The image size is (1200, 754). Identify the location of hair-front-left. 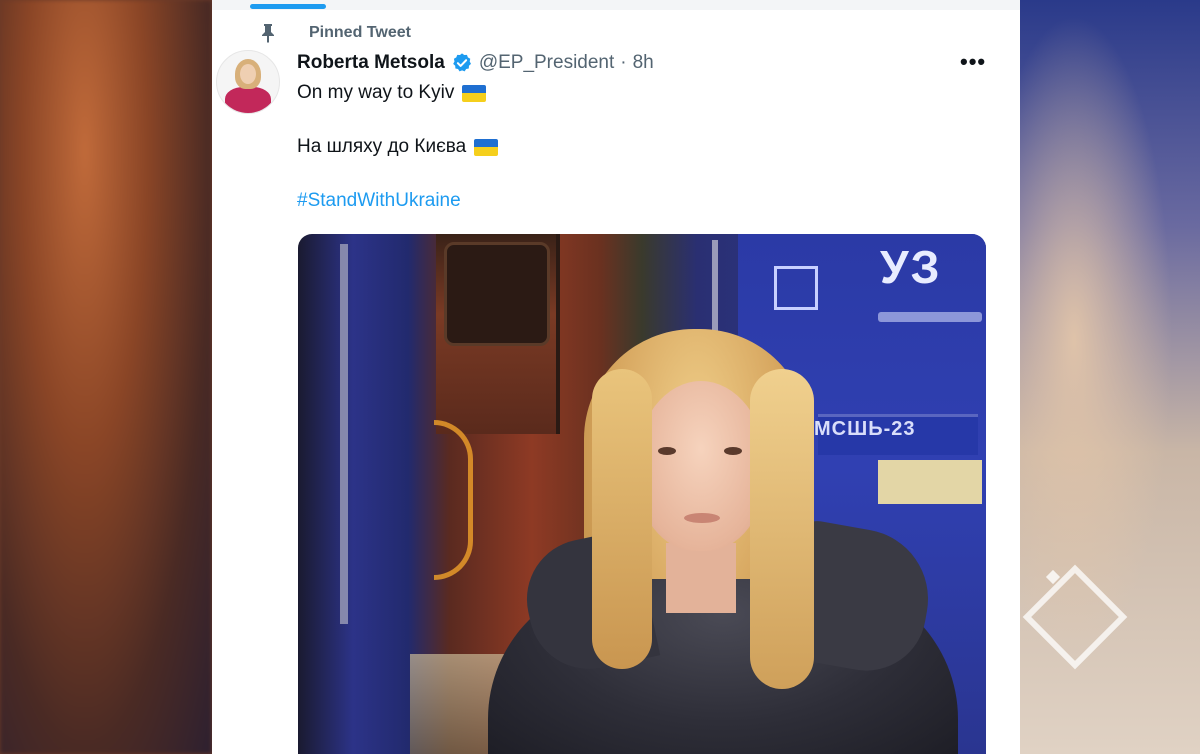
(622, 519).